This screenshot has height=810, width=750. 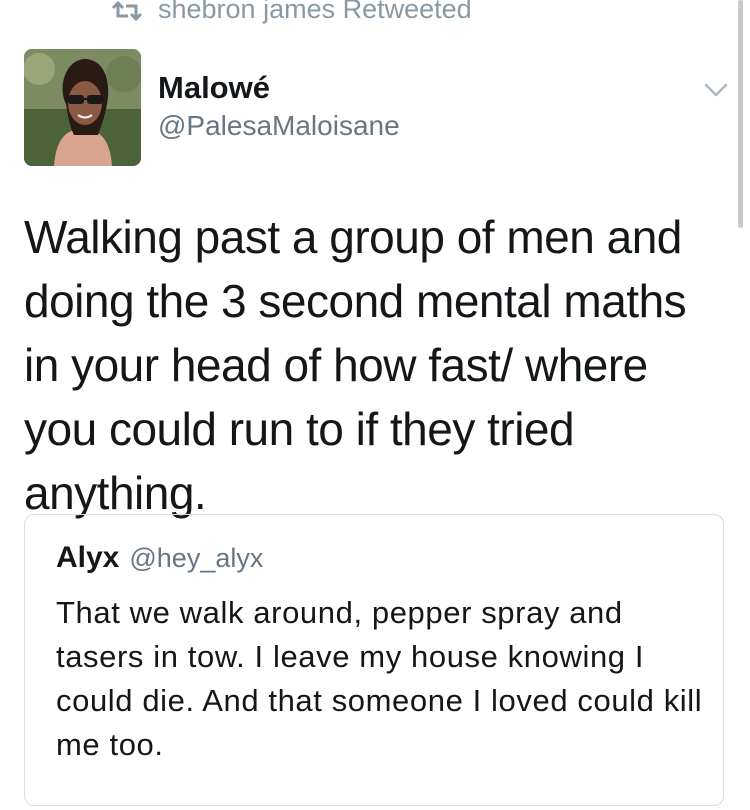 I want to click on retweet-context-label: shebron james Retweeted, so click(x=315, y=12).